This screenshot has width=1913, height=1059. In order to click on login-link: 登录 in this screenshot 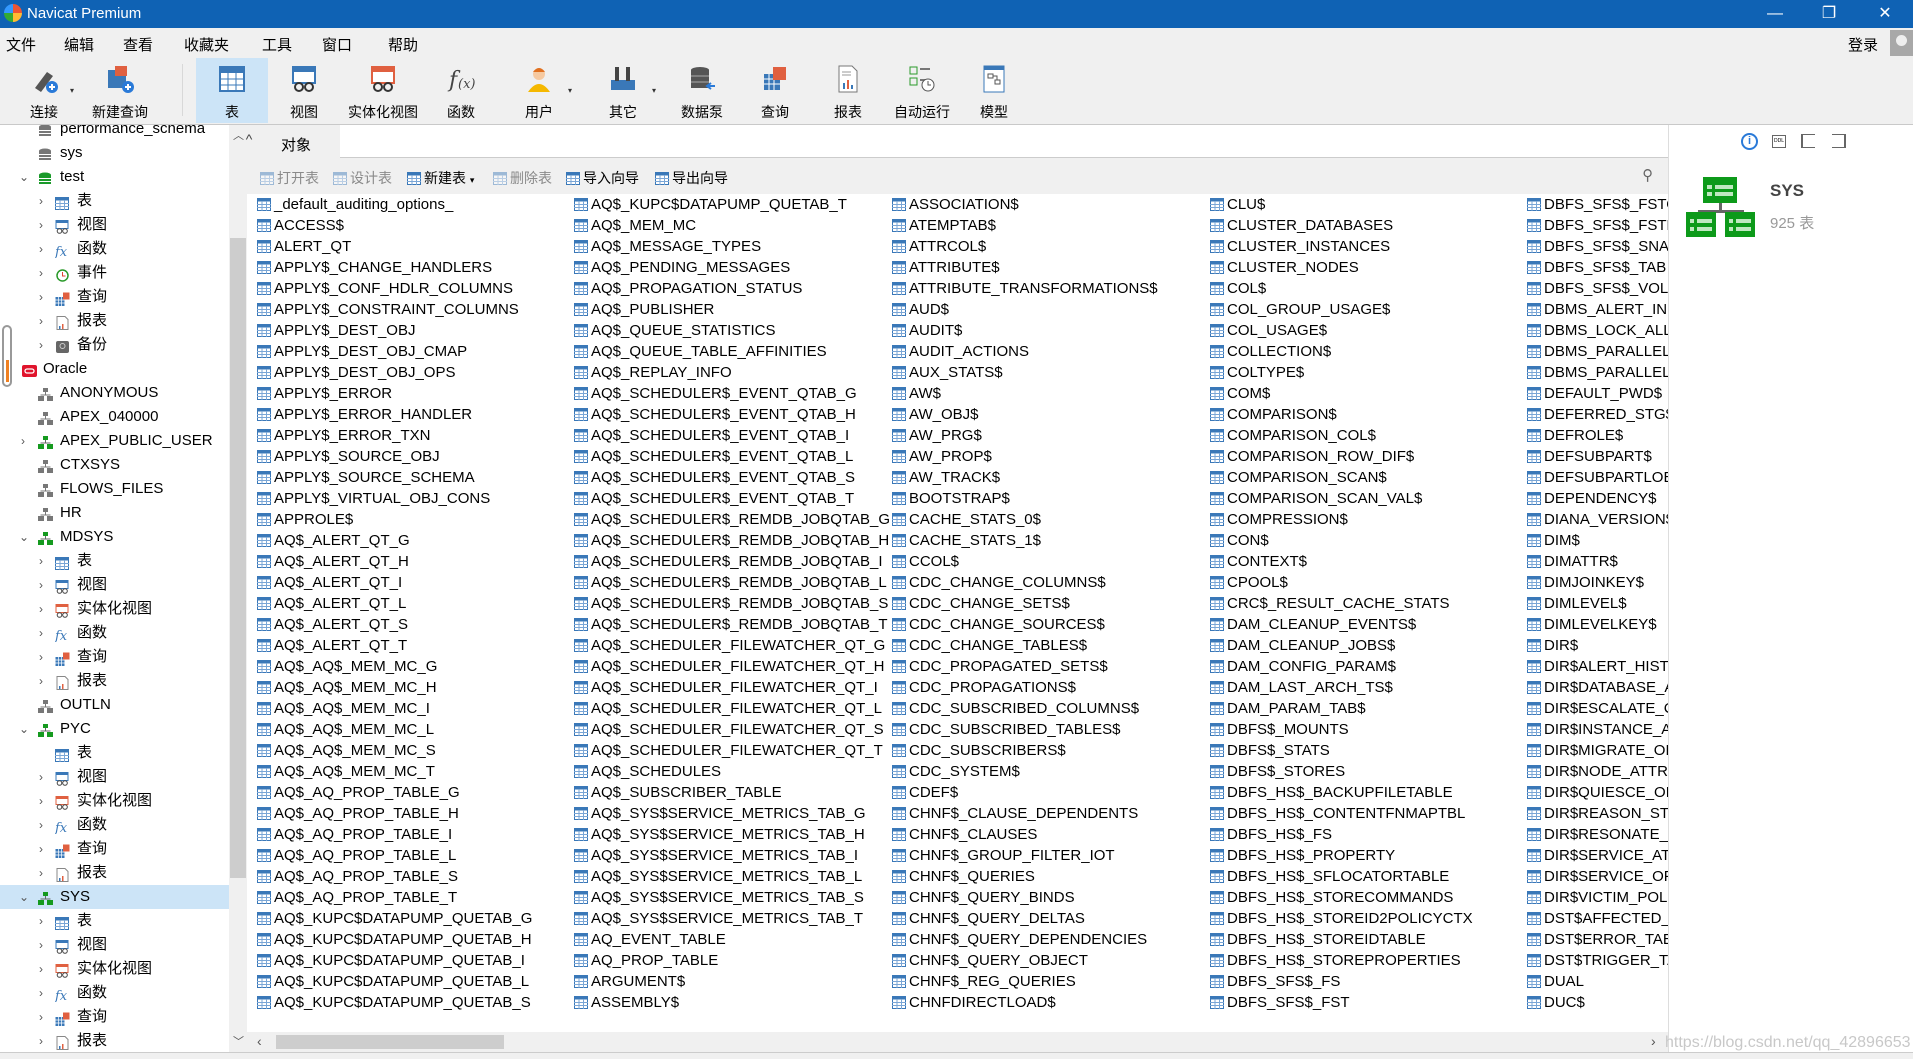, I will do `click(1863, 44)`.